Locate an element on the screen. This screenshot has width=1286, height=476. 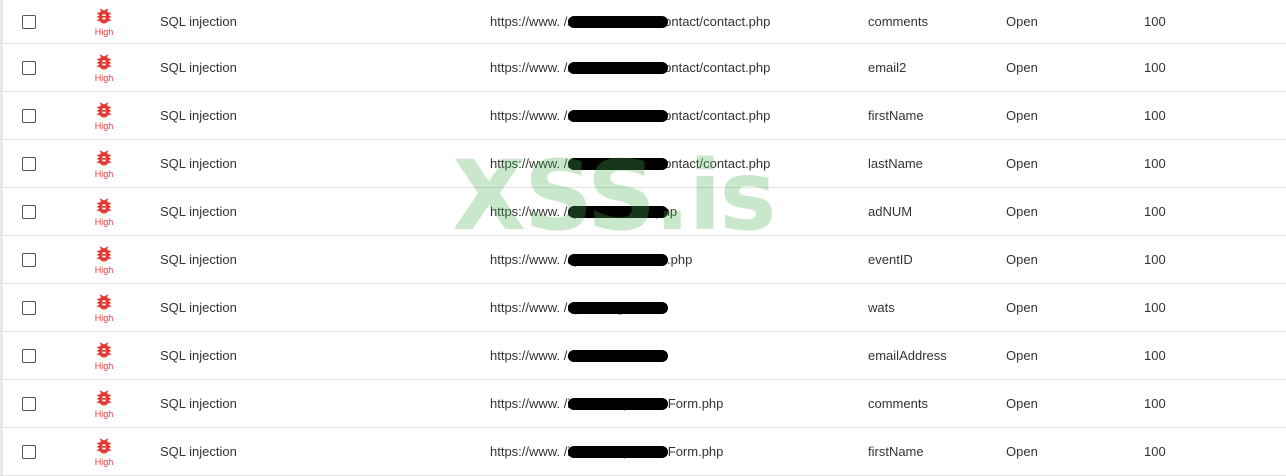
parameter-cell: lastName is located at coordinates (895, 163).